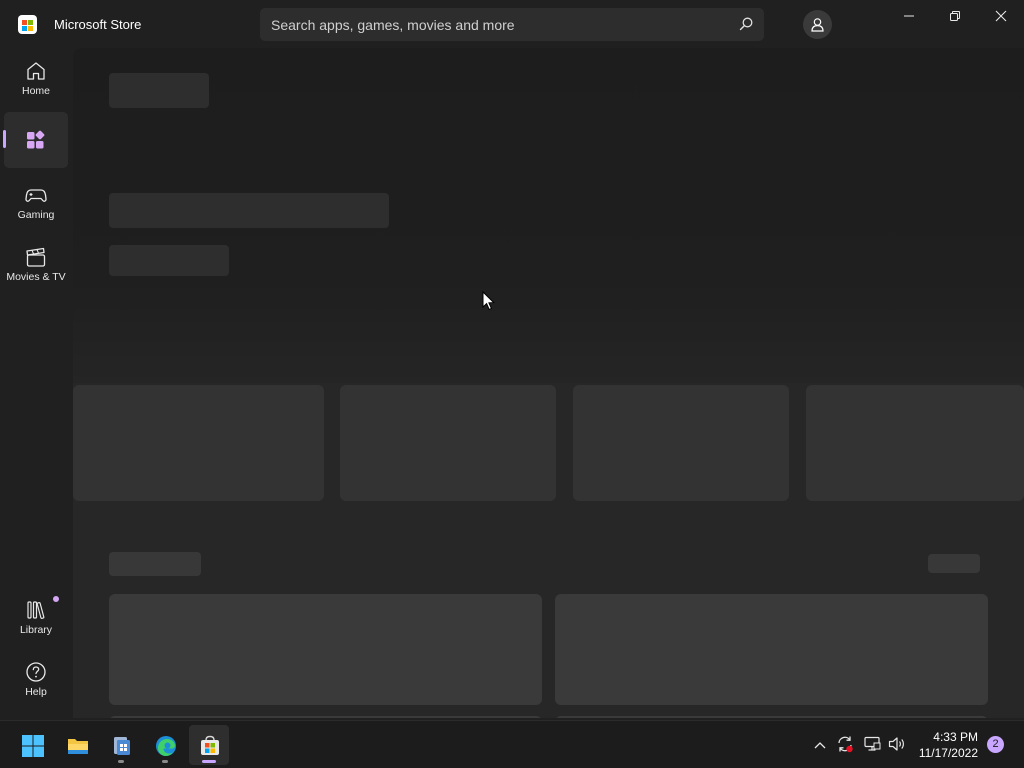 This screenshot has width=1024, height=768. I want to click on windows-start-icon, so click(33, 746).